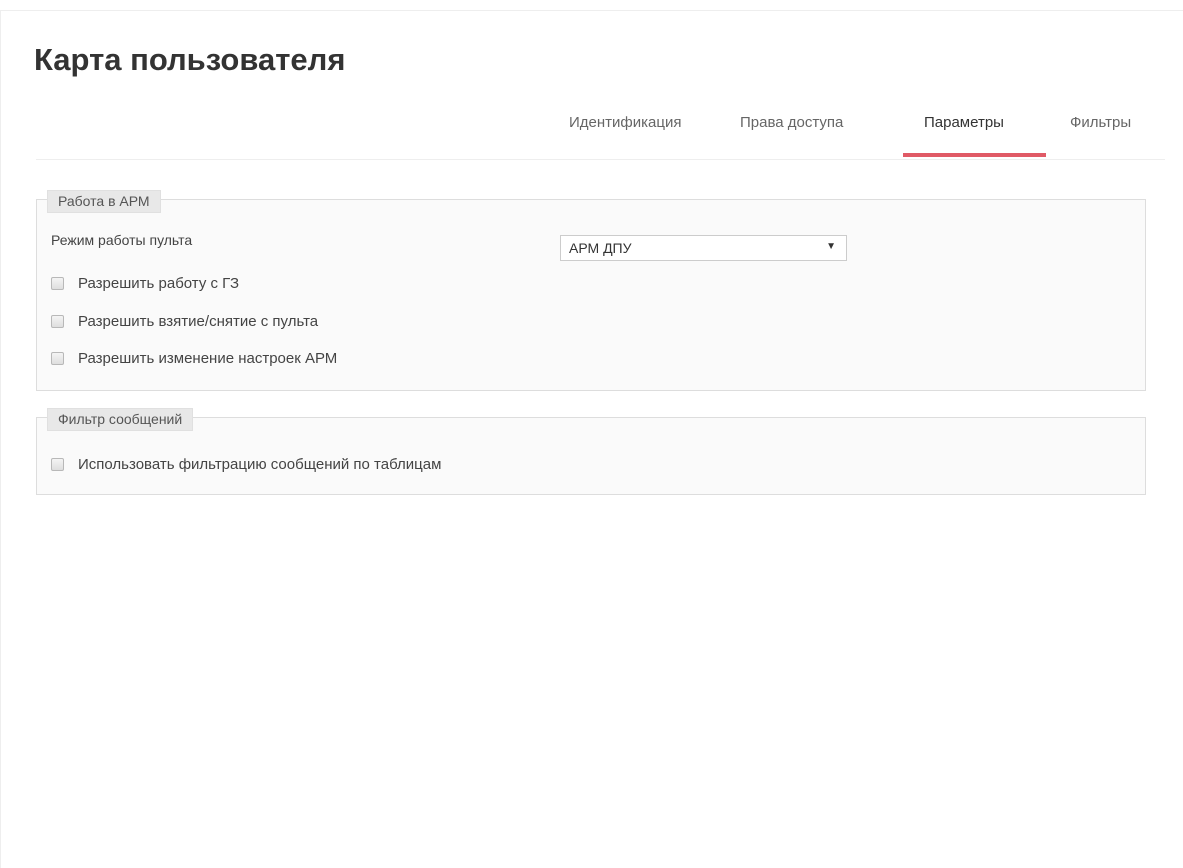  What do you see at coordinates (104, 201) in the screenshot?
I see `arm-work-legend: Работа в АРМ` at bounding box center [104, 201].